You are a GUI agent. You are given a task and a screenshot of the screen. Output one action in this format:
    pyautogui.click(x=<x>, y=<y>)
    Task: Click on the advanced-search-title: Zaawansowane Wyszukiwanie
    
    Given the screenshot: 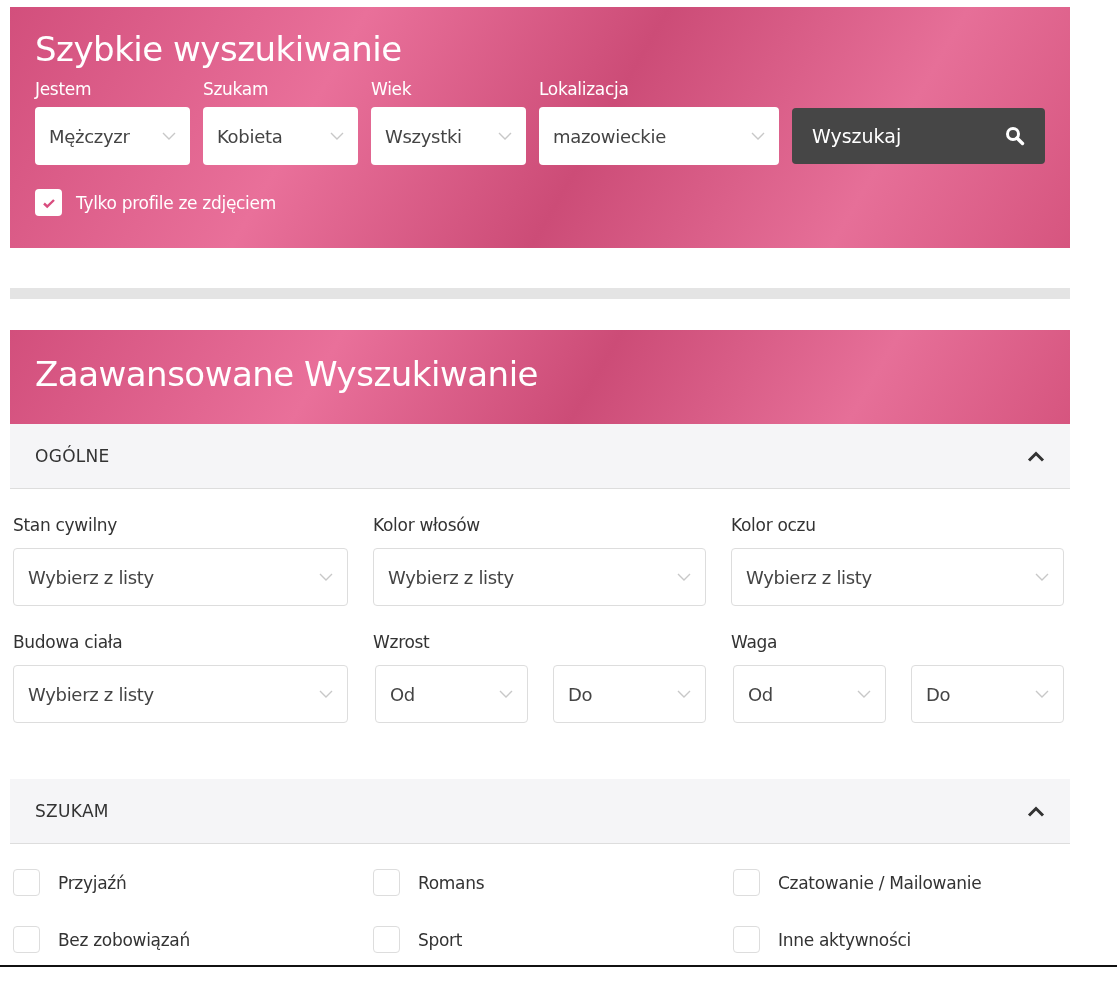 What is the action you would take?
    pyautogui.click(x=287, y=374)
    